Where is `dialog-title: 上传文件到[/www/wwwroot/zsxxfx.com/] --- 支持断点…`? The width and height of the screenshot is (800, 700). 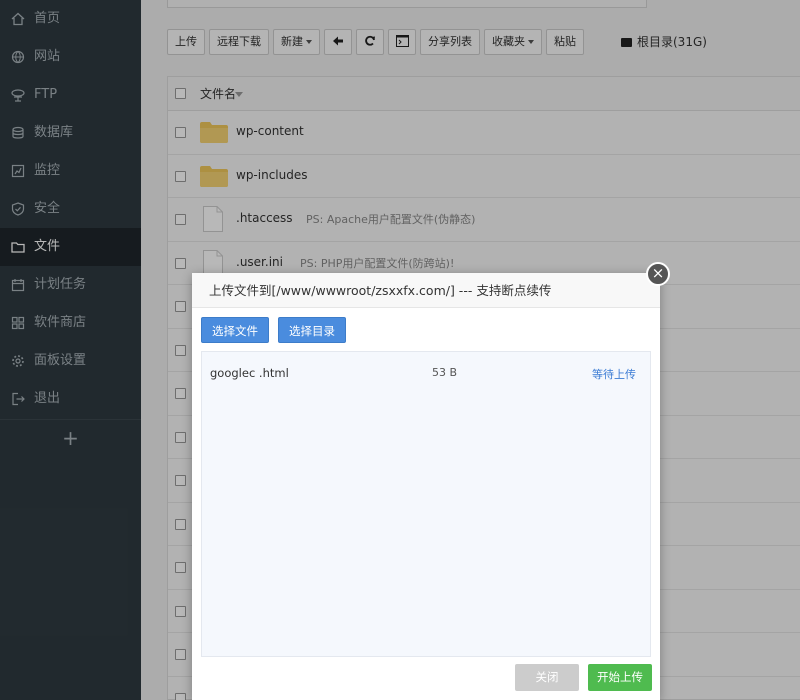 dialog-title: 上传文件到[/www/wwwroot/zsxxfx.com/] --- 支持断点… is located at coordinates (426, 290).